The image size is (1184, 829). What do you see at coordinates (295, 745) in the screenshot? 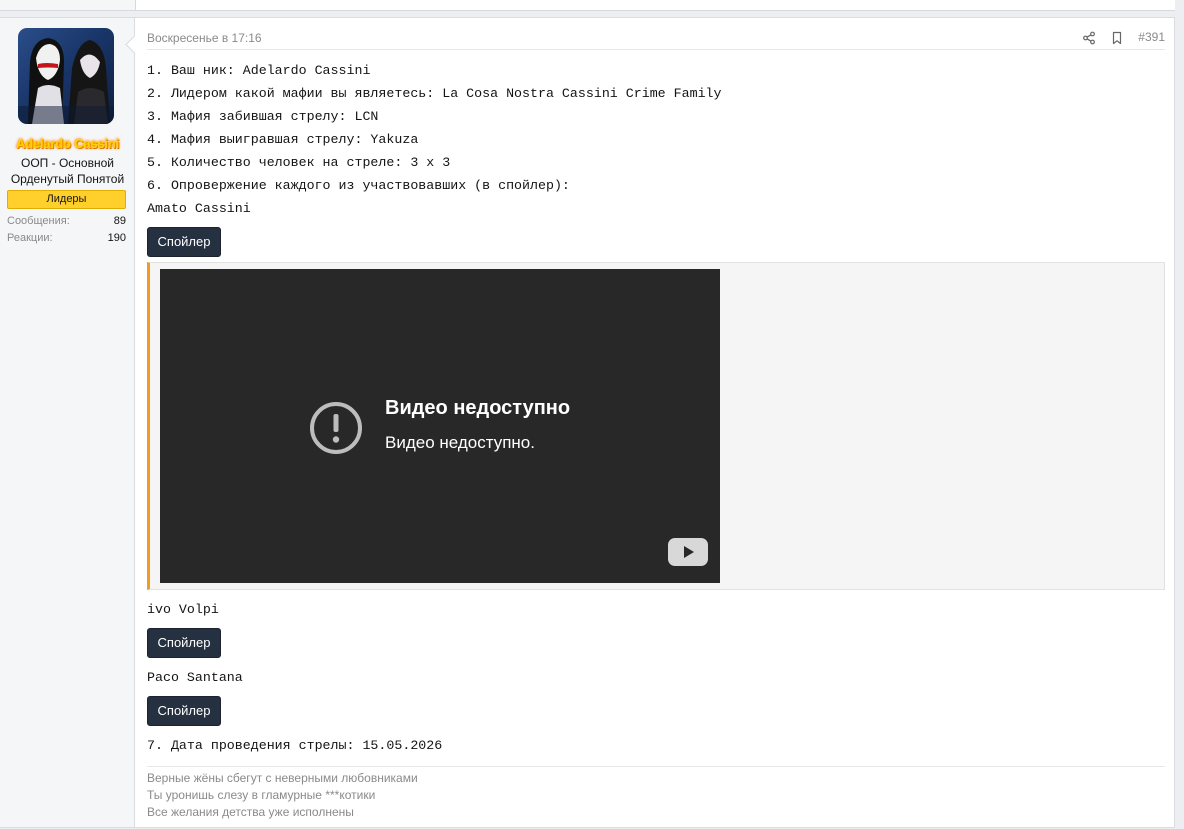
I see `form-line-7: 7. Дата проведения стрелы: 15.05.2026` at bounding box center [295, 745].